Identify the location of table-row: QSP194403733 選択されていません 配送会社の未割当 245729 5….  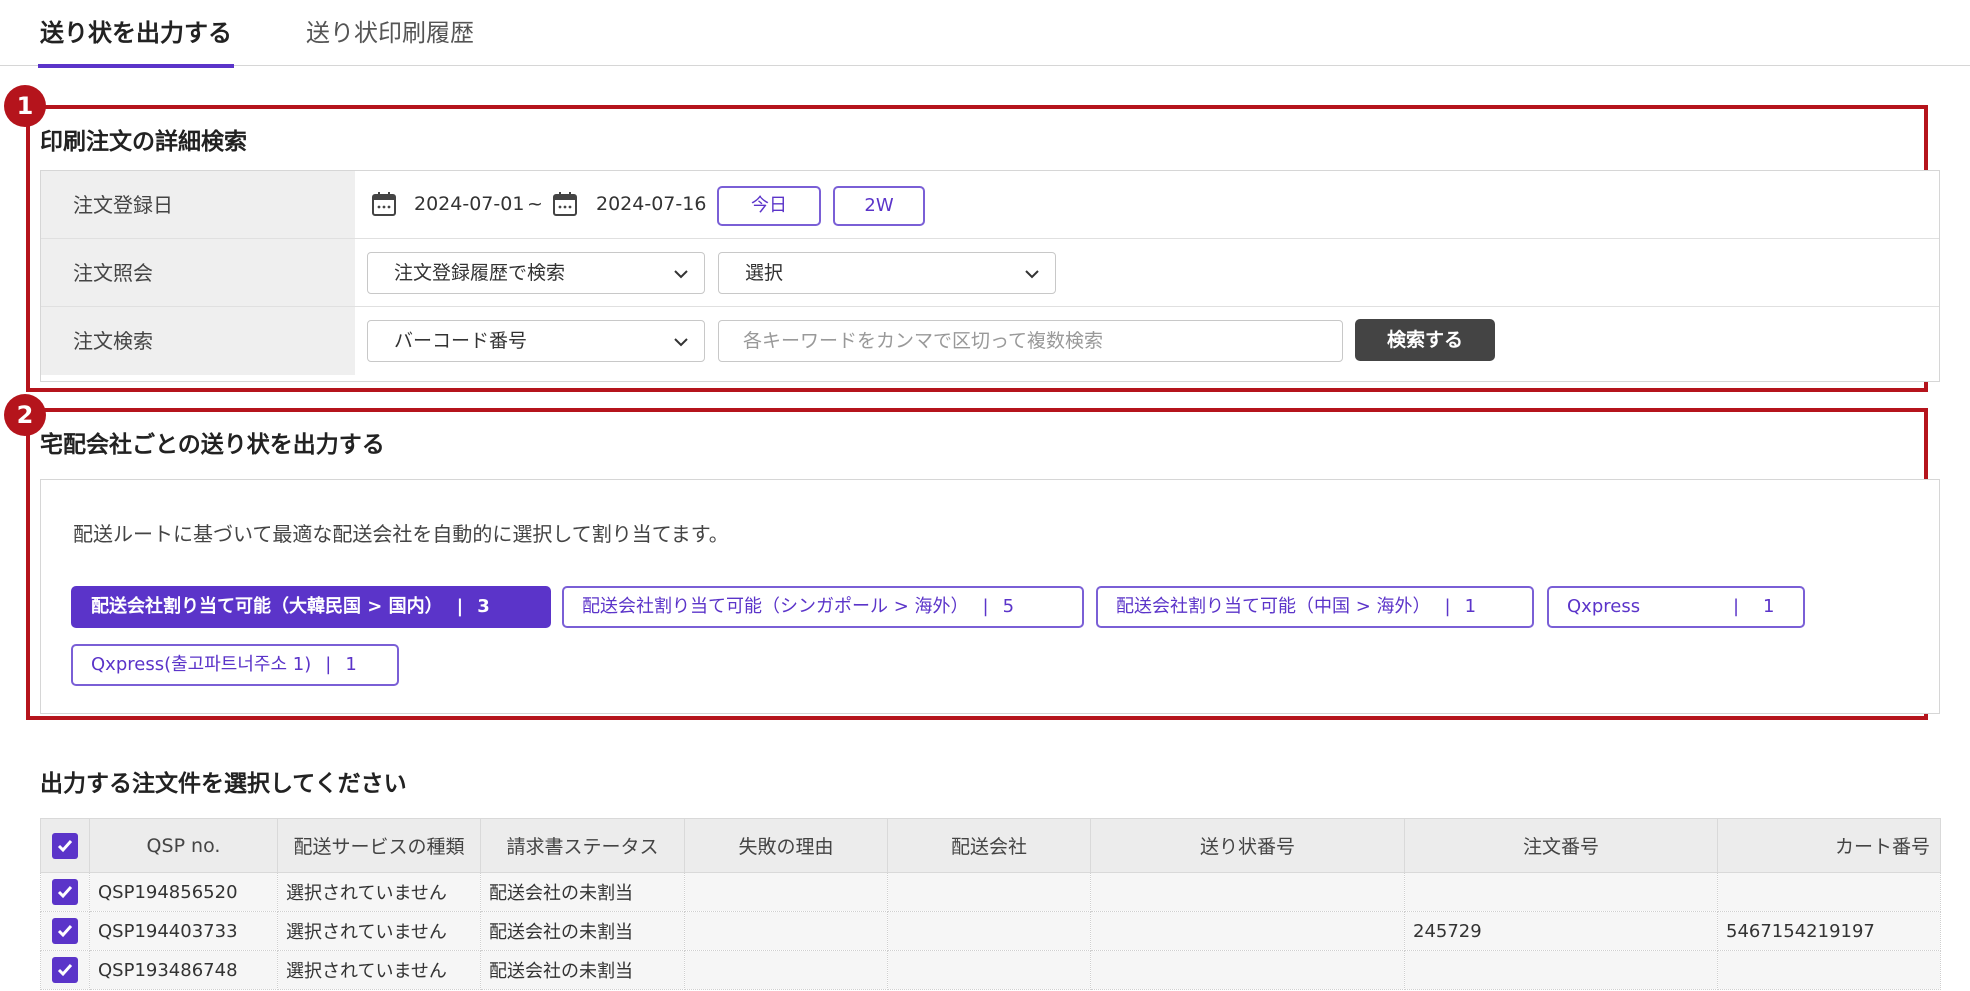
(990, 931).